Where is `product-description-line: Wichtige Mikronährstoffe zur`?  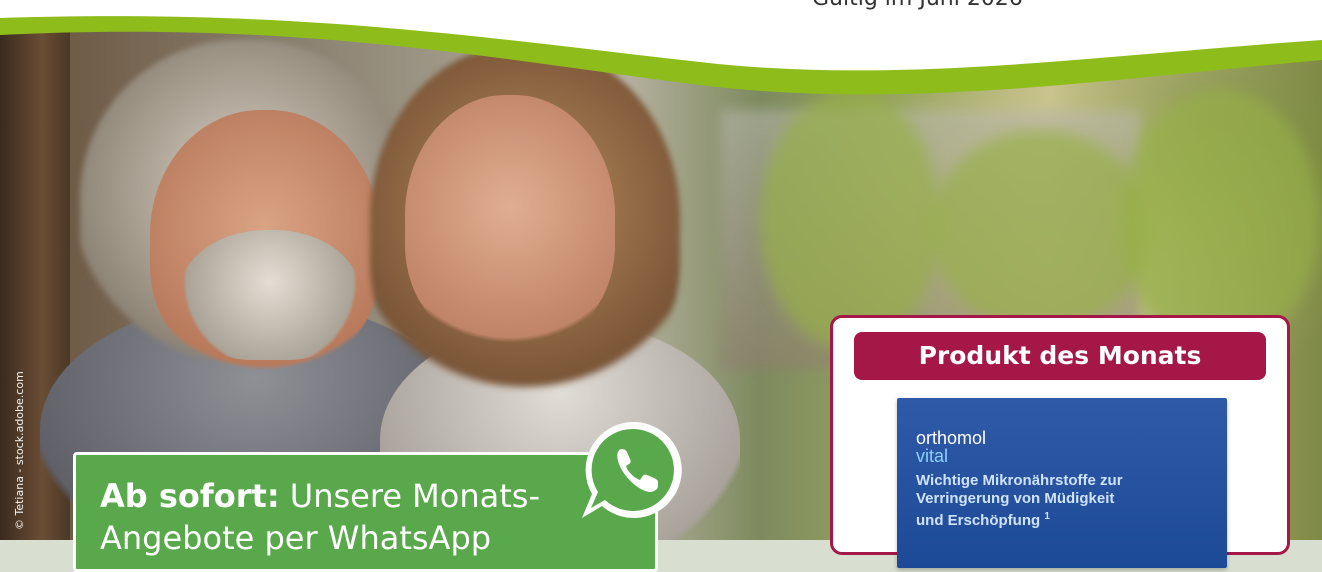
product-description-line: Wichtige Mikronährstoffe zur is located at coordinates (1019, 480).